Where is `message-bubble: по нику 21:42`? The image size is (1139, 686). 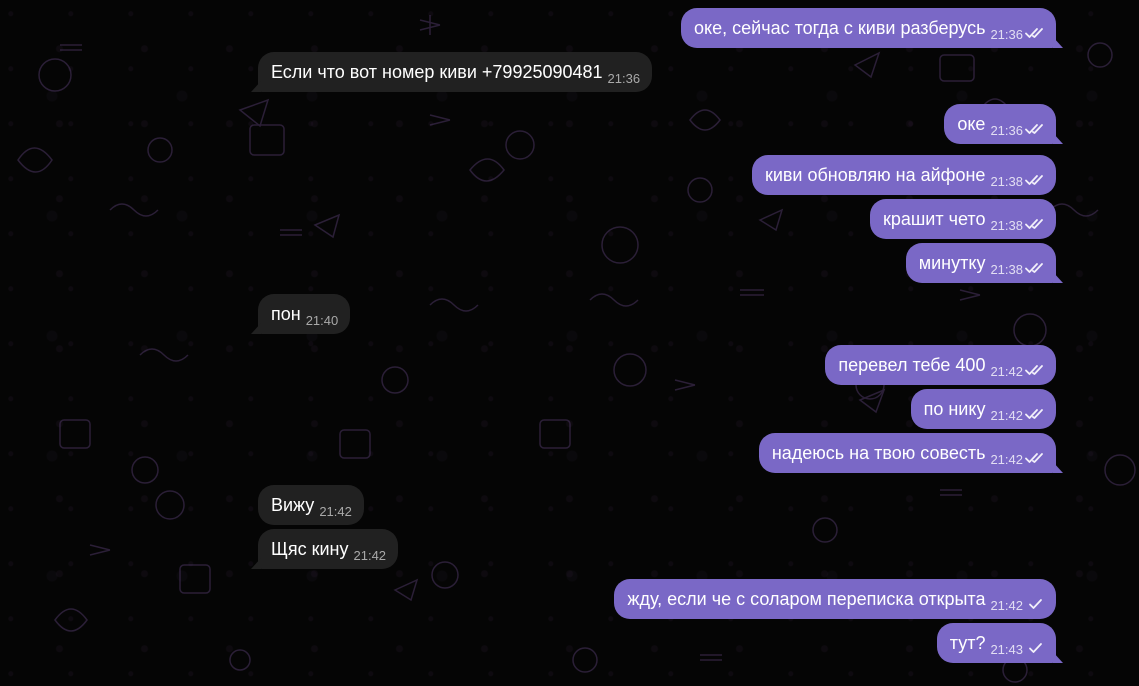
message-bubble: по нику 21:42 is located at coordinates (983, 409).